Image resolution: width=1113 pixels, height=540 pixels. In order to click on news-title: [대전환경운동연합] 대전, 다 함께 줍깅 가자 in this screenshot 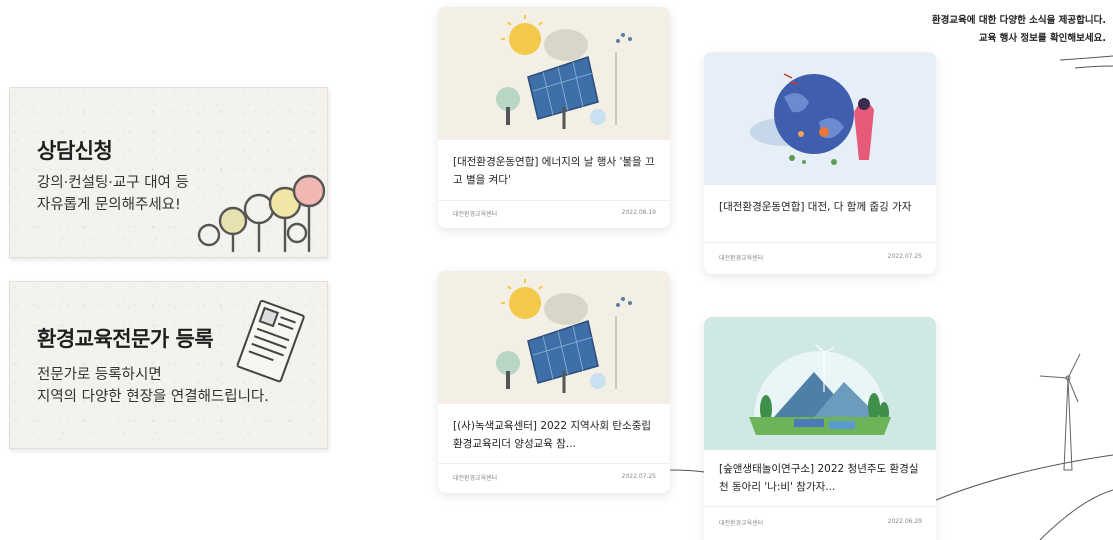, I will do `click(820, 207)`.